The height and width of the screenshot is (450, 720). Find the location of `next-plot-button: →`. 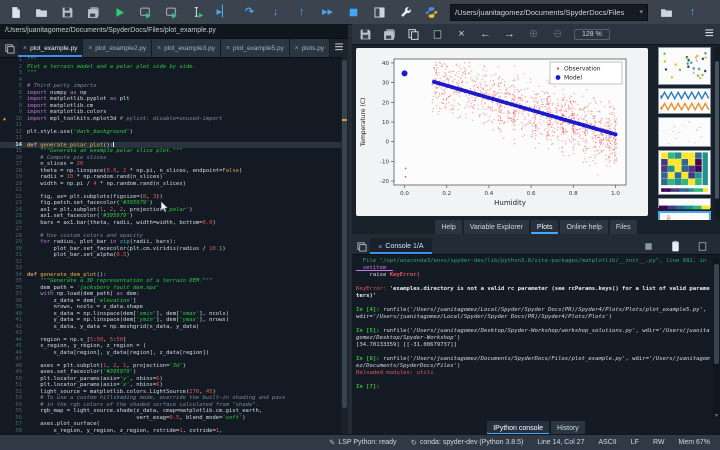

next-plot-button: → is located at coordinates (509, 34).